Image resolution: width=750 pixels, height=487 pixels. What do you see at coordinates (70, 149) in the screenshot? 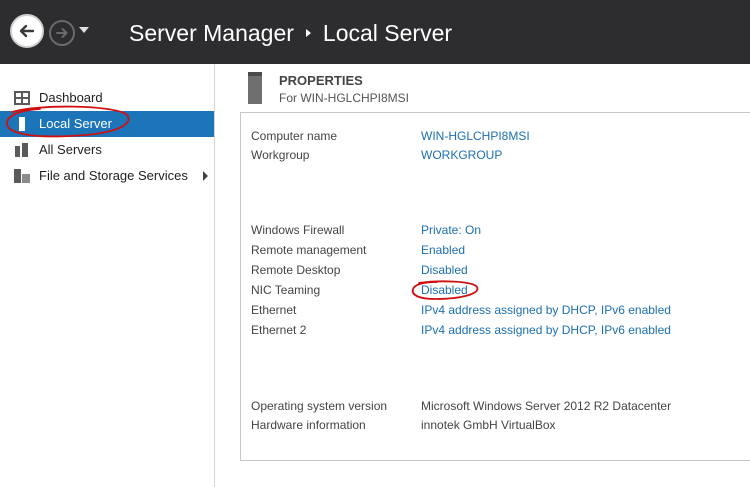
I see `sidebar-item-label: All Servers` at bounding box center [70, 149].